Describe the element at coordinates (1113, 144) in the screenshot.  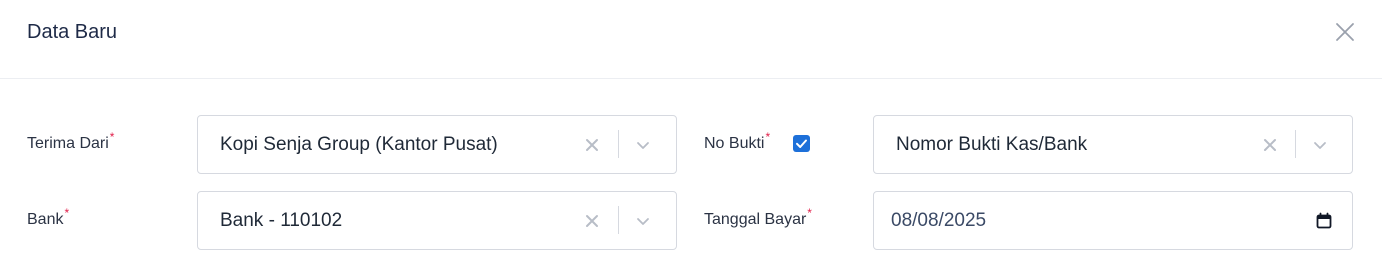
I see `no-bukti-select: Nomor Bukti Kas/Bank` at that location.